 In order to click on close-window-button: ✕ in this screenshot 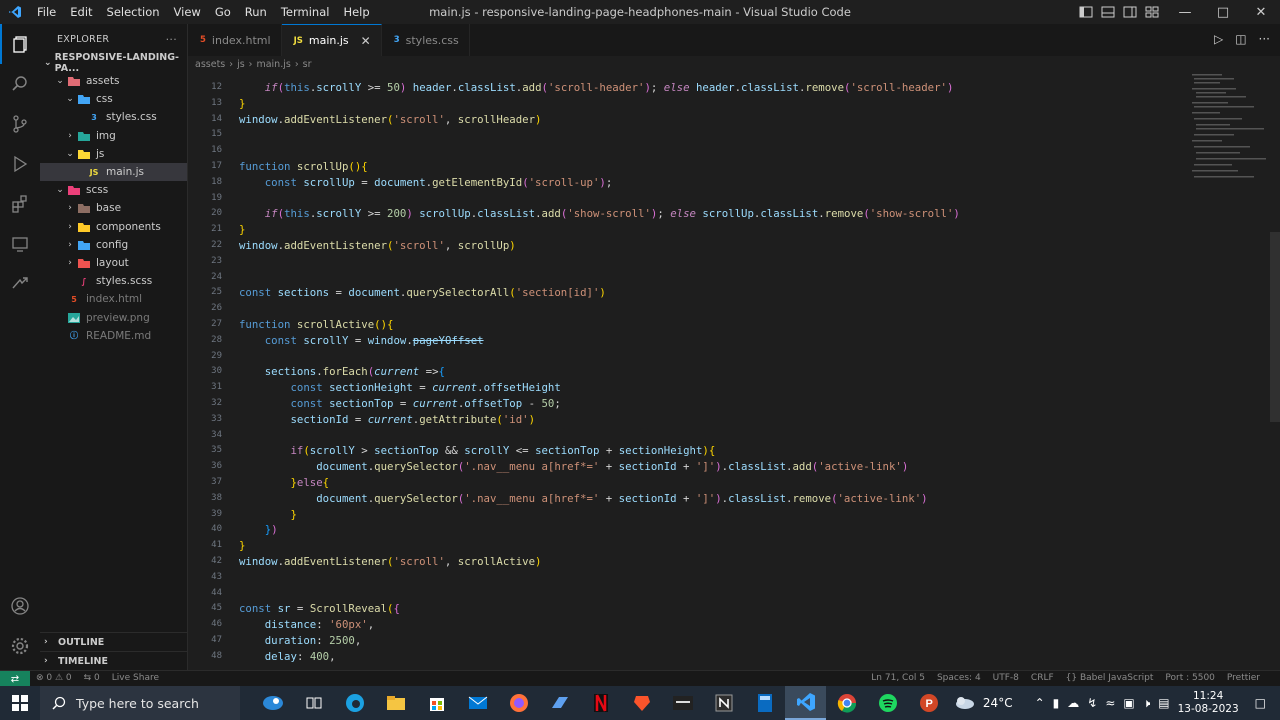, I will do `click(1261, 12)`.